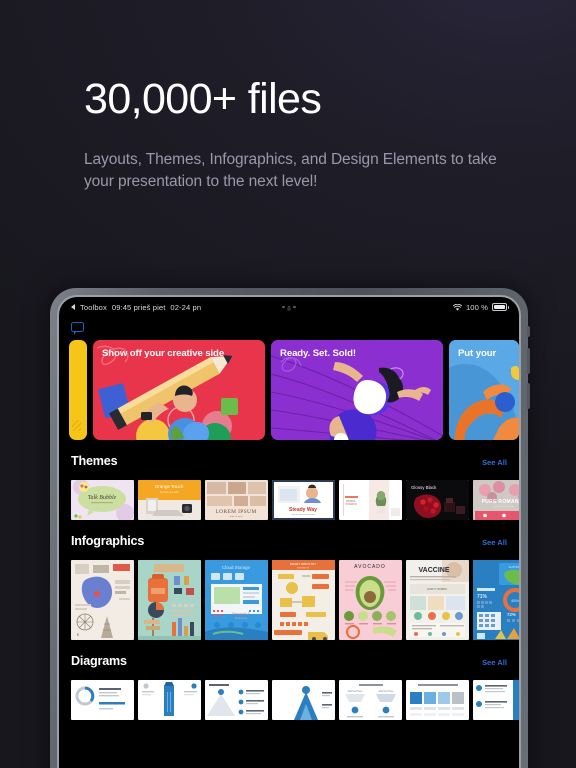 Image resolution: width=576 pixels, height=768 pixels. I want to click on svg-text: VACCINE, so click(434, 570).